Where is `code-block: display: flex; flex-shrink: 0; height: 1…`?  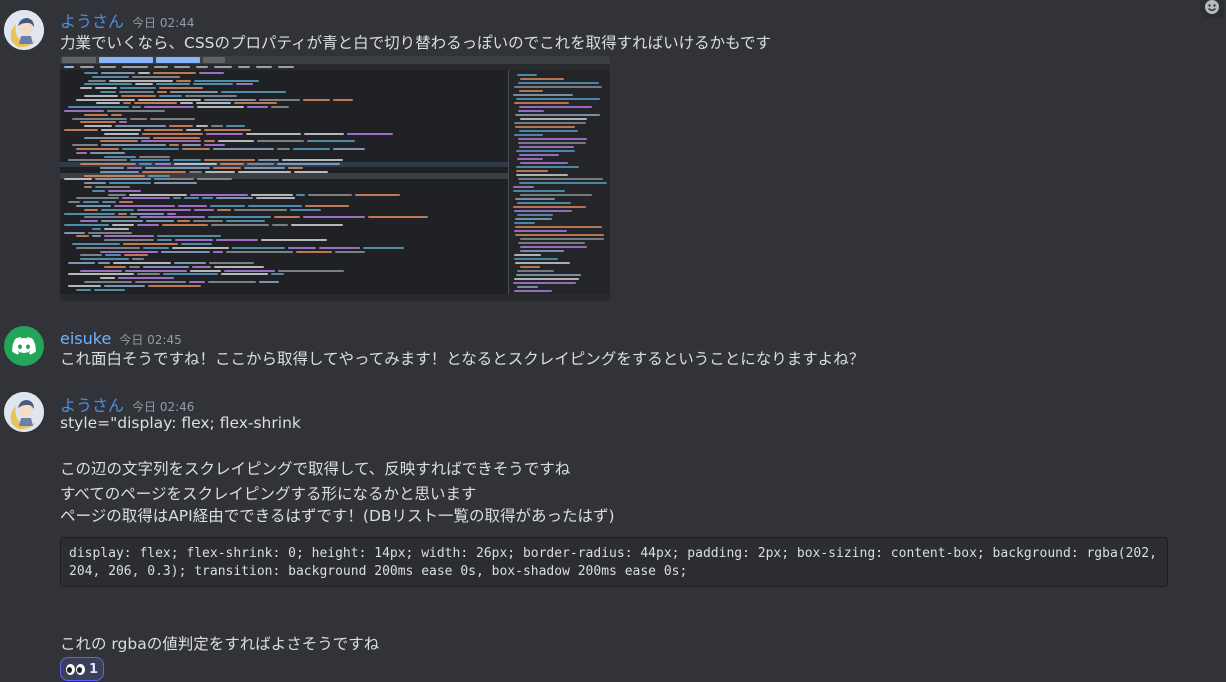
code-block: display: flex; flex-shrink: 0; height: 1… is located at coordinates (614, 562).